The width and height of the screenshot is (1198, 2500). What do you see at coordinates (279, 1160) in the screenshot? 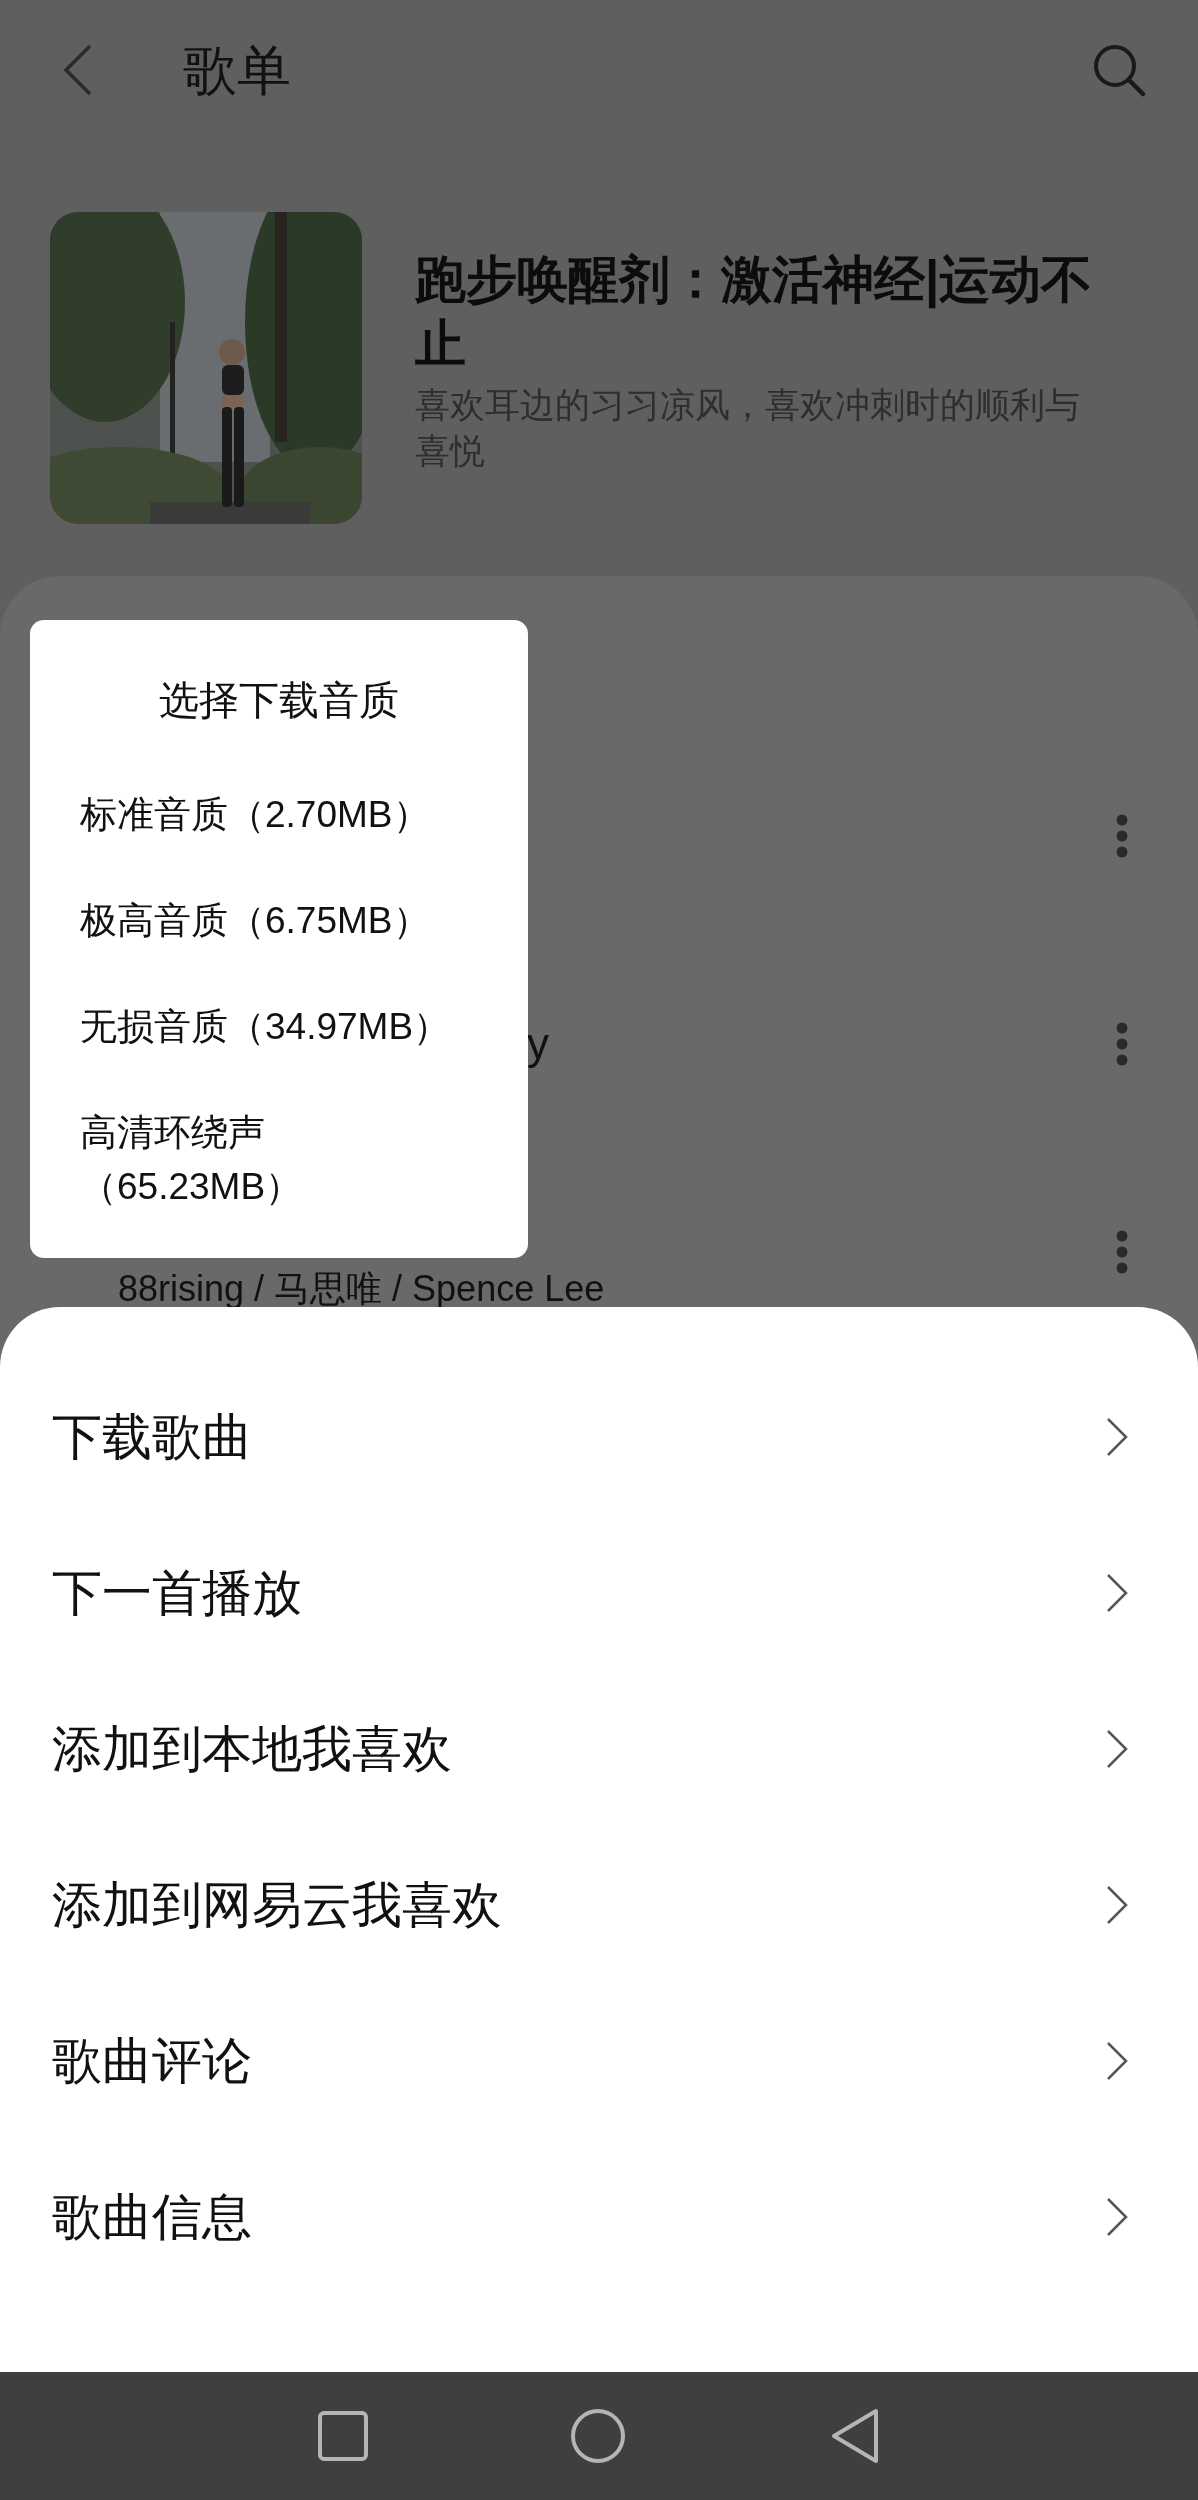
I see `quality-option: 高清环绕声（65.23MB）` at bounding box center [279, 1160].